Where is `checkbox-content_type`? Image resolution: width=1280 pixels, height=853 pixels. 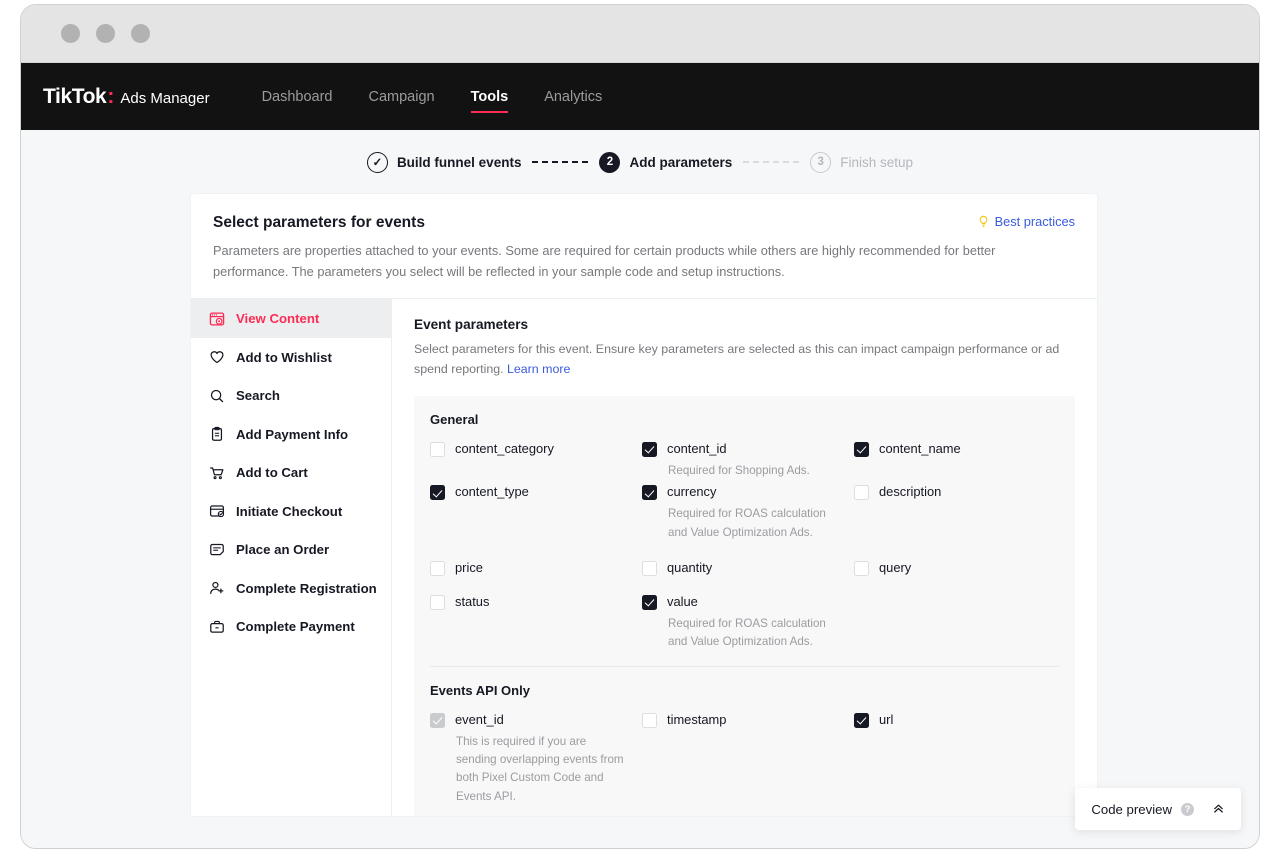 checkbox-content_type is located at coordinates (437, 493).